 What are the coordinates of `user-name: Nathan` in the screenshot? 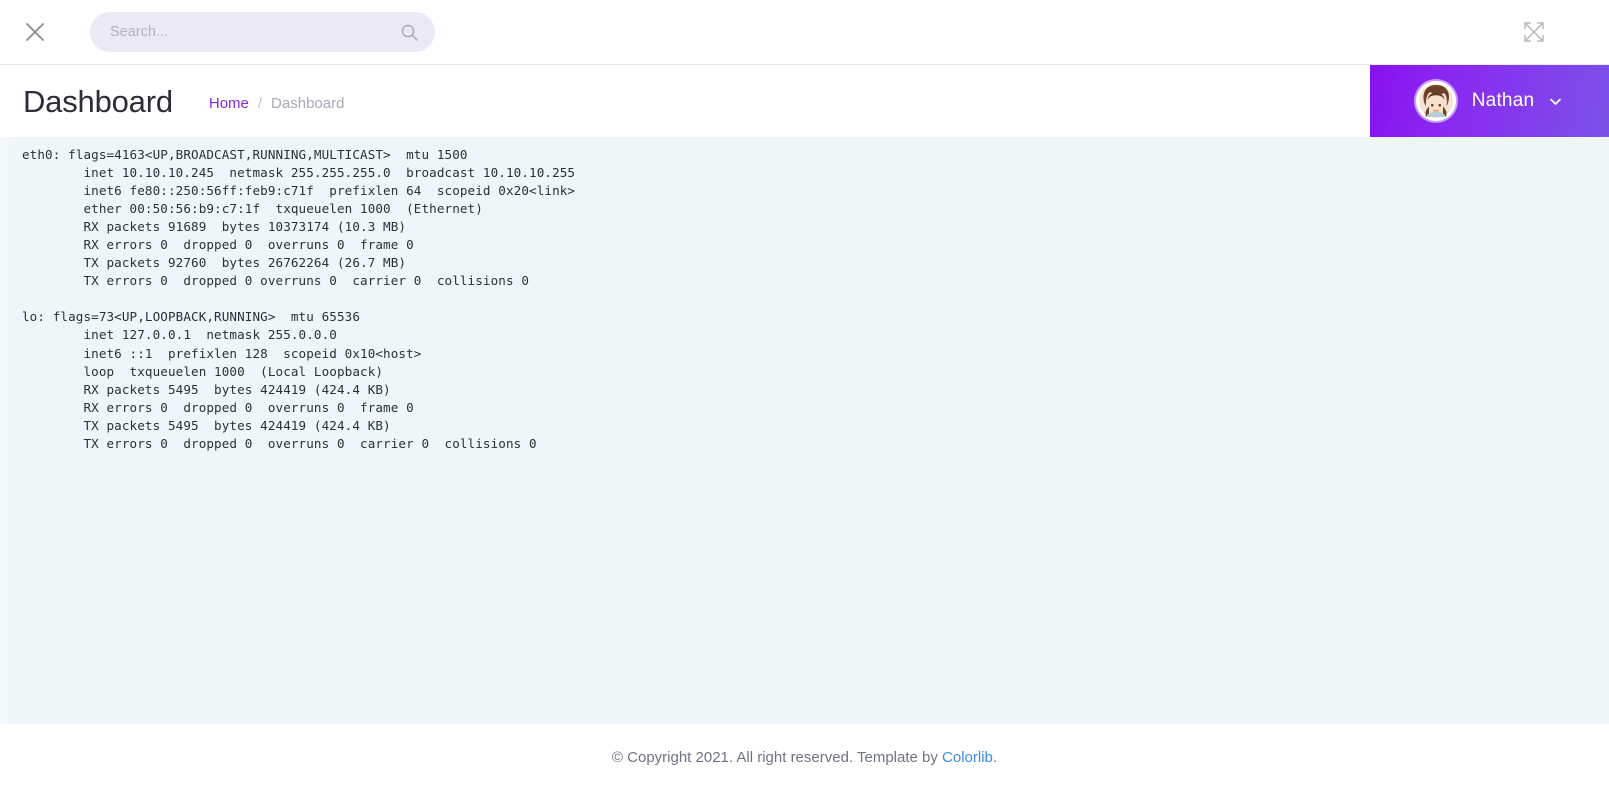 It's located at (1503, 100).